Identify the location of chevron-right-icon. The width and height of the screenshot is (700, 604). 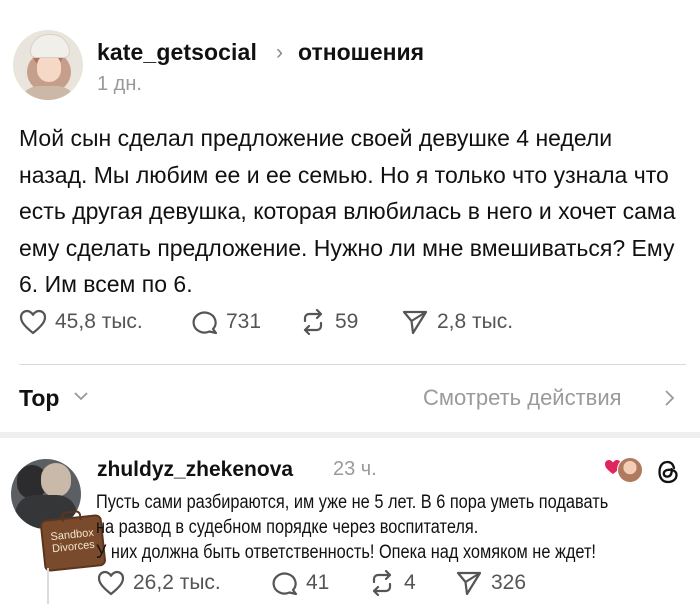
(670, 398).